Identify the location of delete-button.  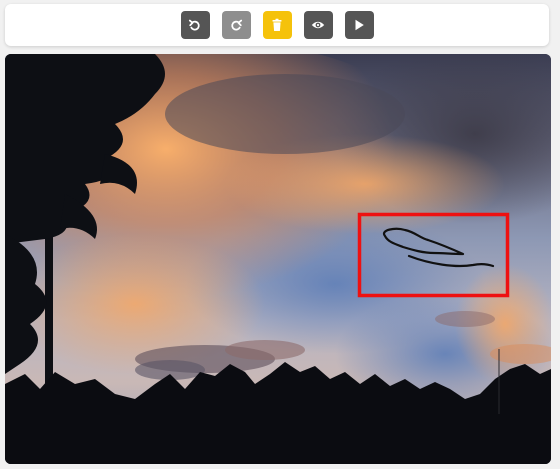
(277, 25).